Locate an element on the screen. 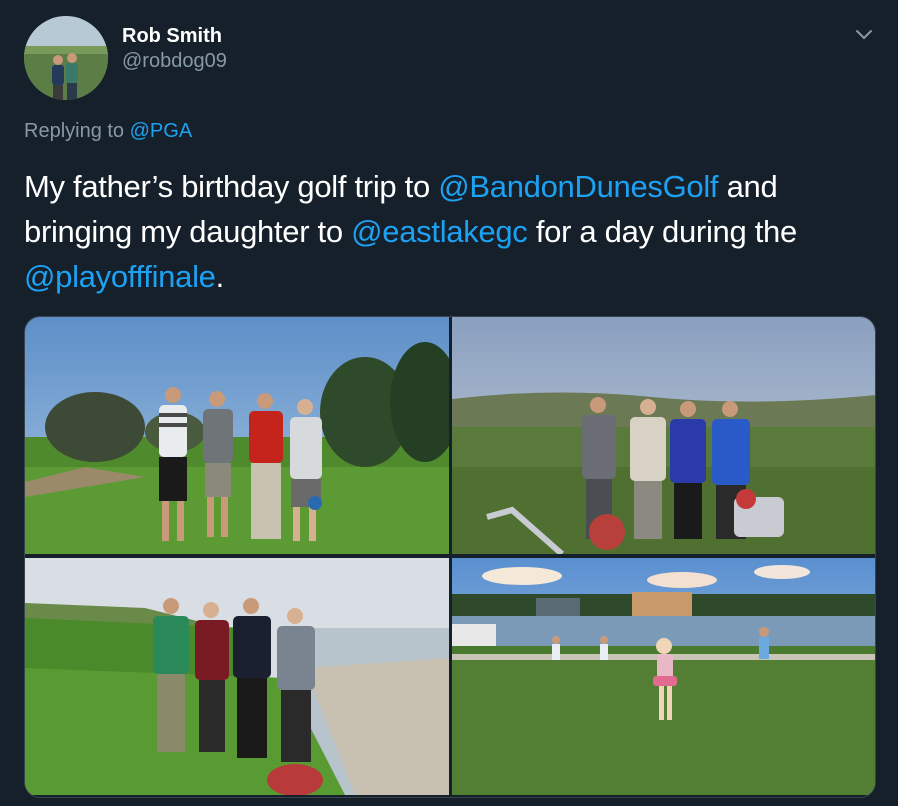 This screenshot has height=806, width=898. author-names: Rob Smith @robdog09 is located at coordinates (174, 49).